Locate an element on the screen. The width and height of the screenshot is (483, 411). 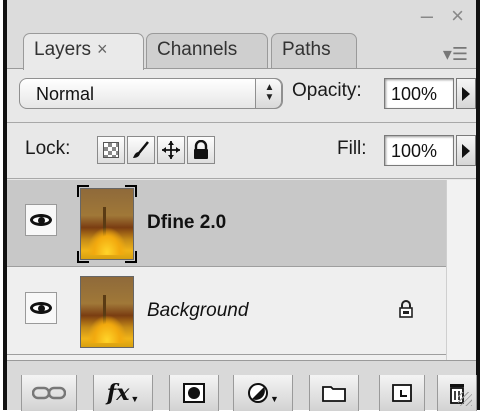
layers-scrollbar is located at coordinates (461, 270).